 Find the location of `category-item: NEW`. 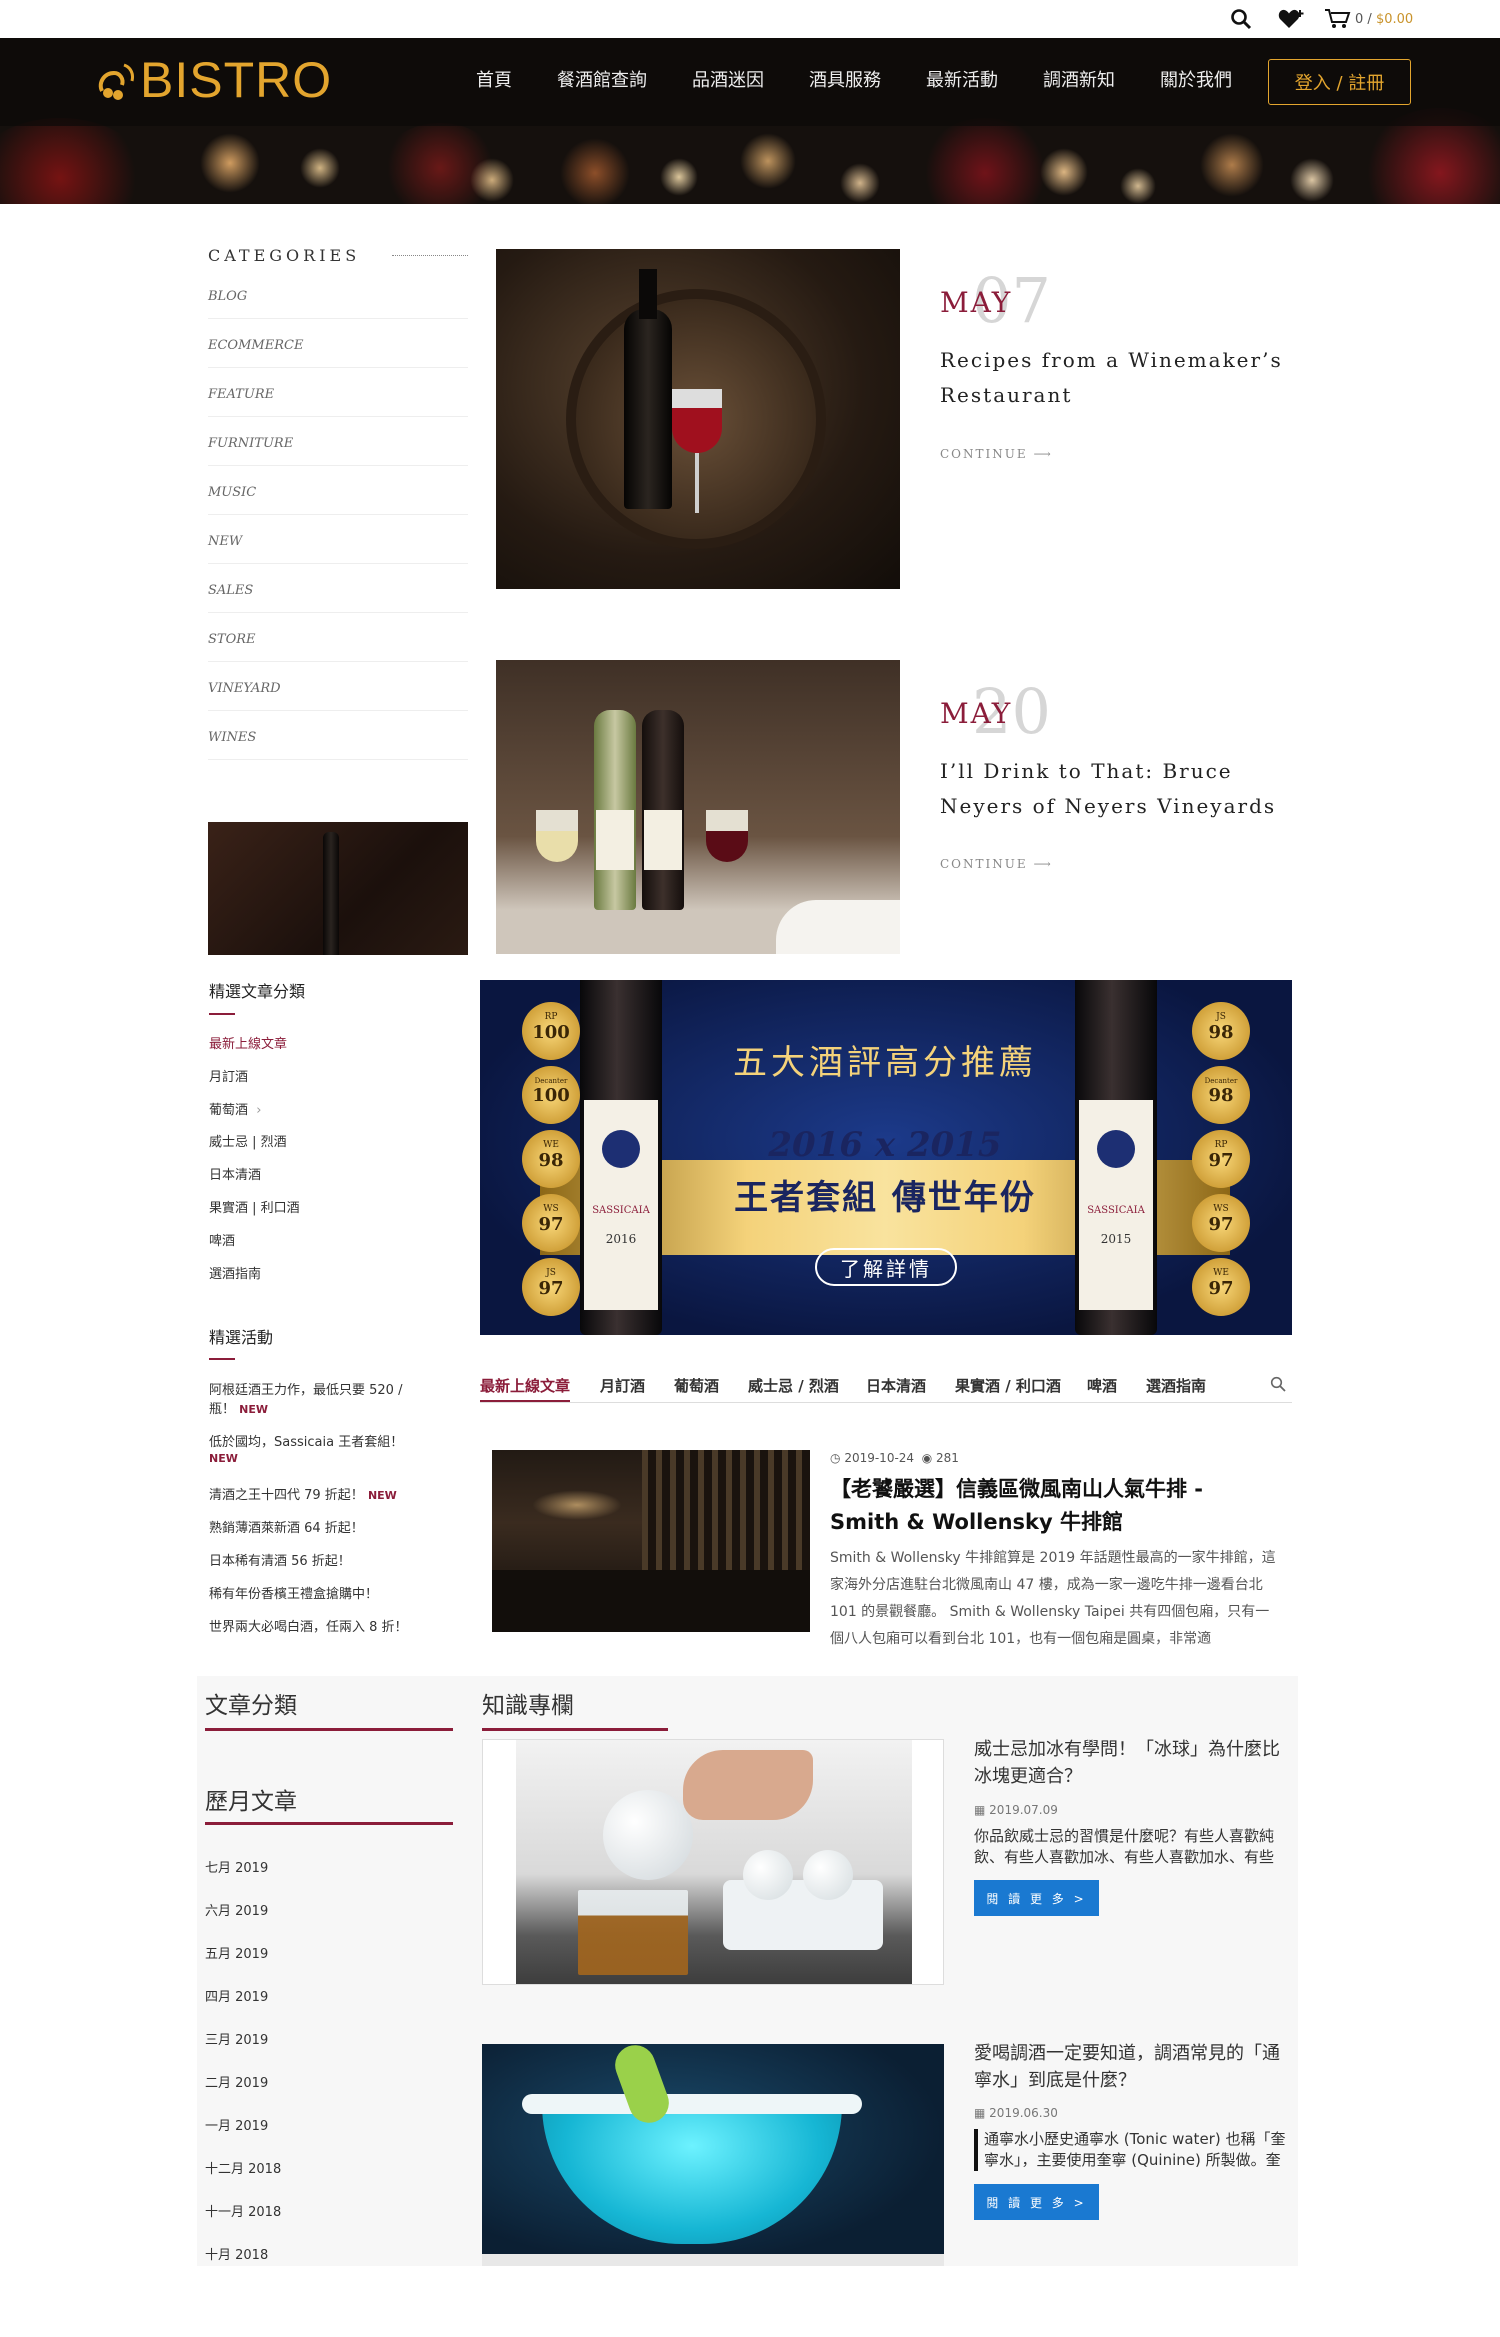

category-item: NEW is located at coordinates (338, 539).